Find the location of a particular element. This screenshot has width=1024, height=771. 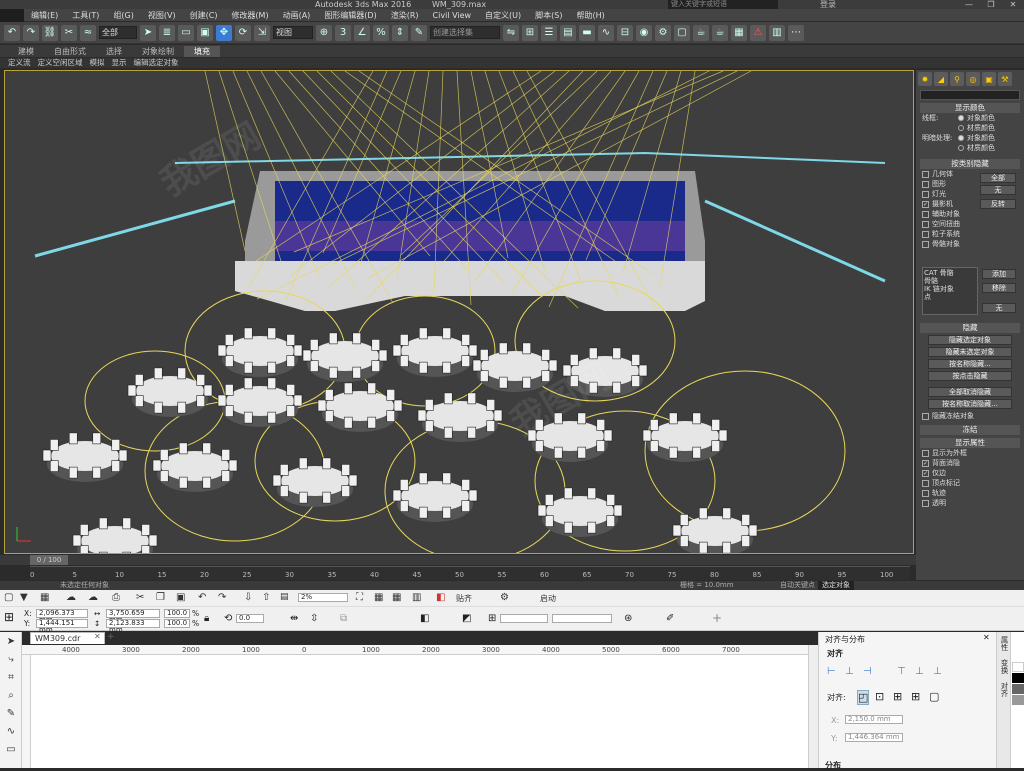

menu-item: 渲染(R) is located at coordinates (405, 15).